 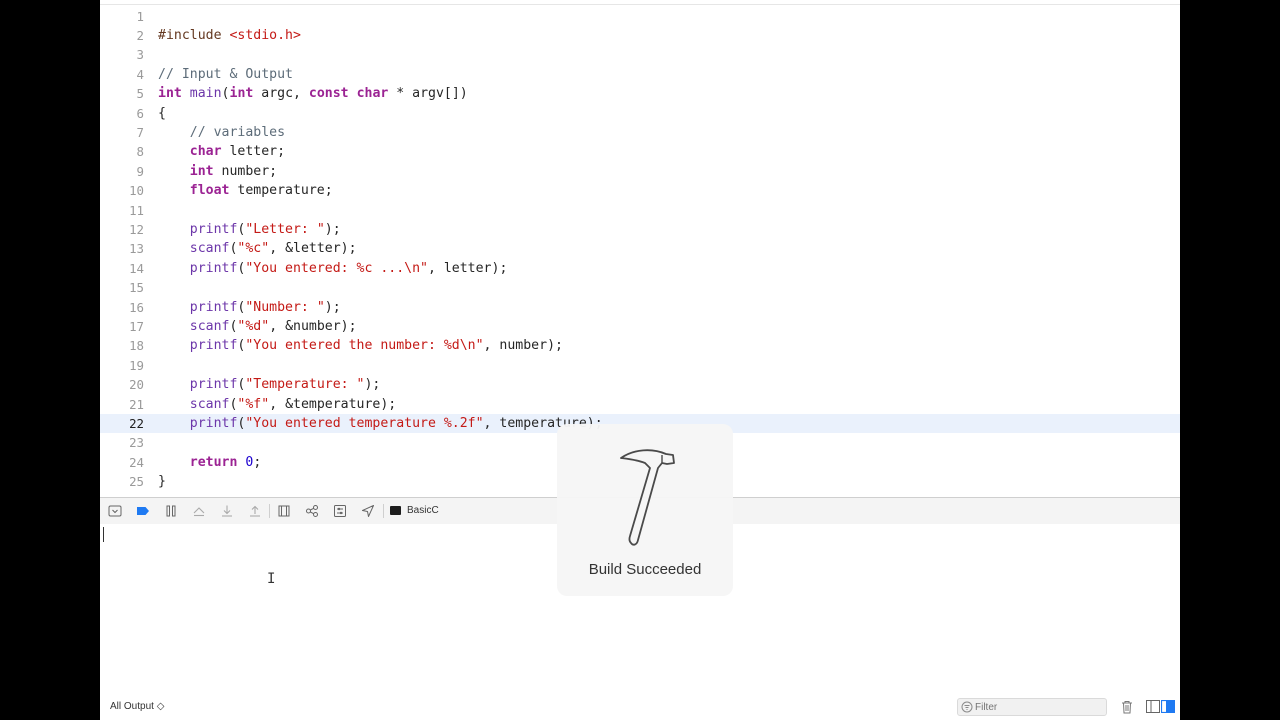 I want to click on code-line: 8 char letter;, so click(x=640, y=151).